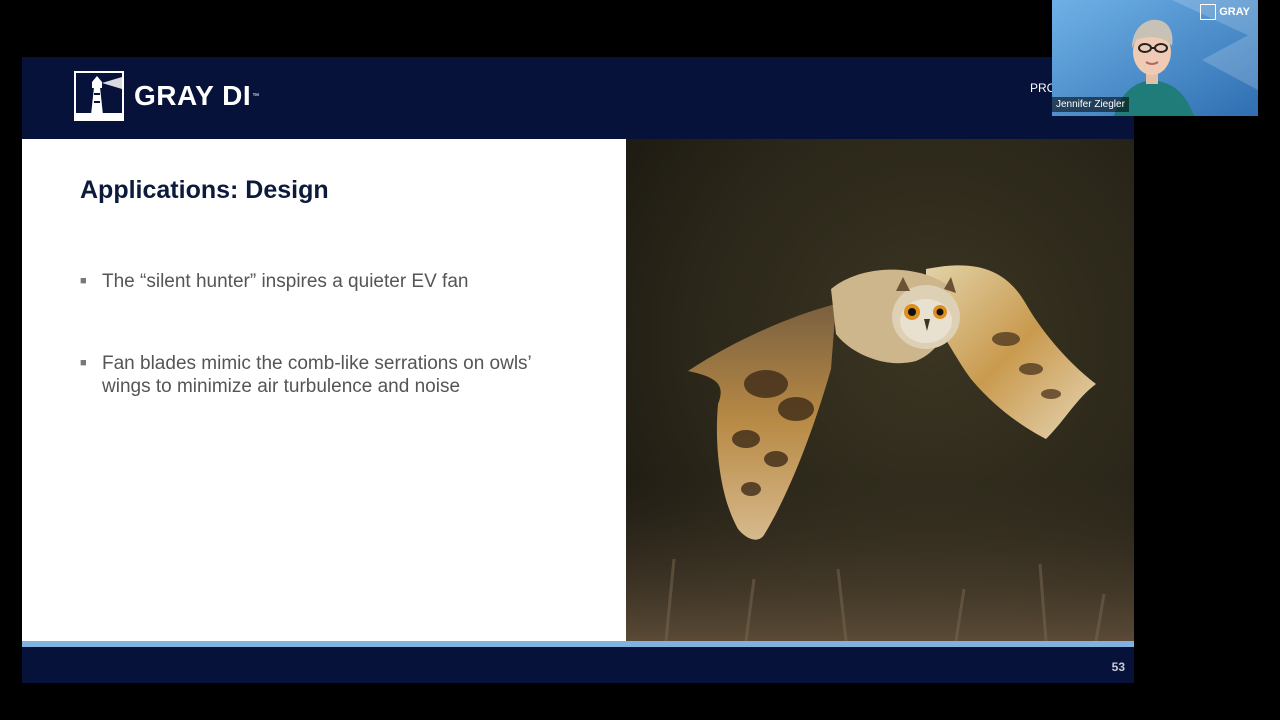  Describe the element at coordinates (1090, 104) in the screenshot. I see `participant-name-tag: Jennifer Ziegler` at that location.